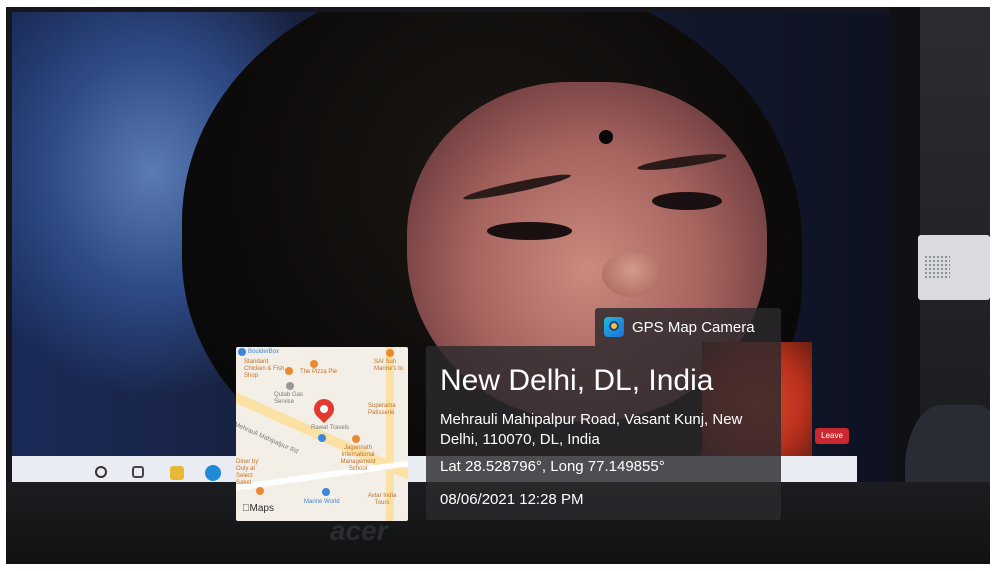 The width and height of the screenshot is (997, 571). I want to click on speaker-grille, so click(937, 267).